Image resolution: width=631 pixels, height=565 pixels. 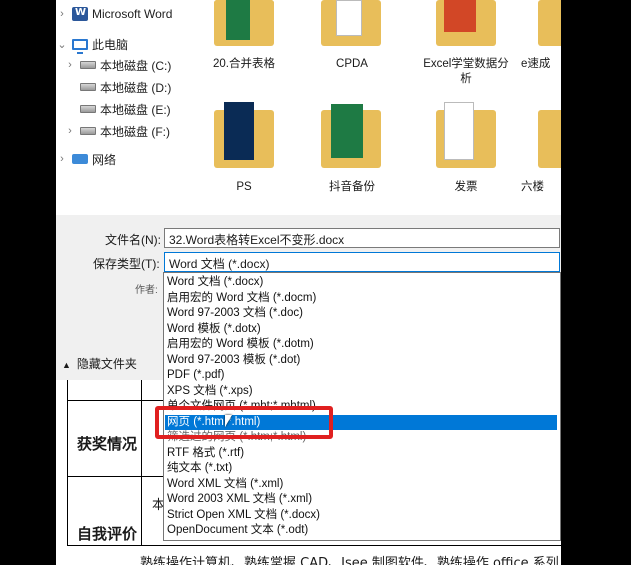 I want to click on dropdown-option: Word 文档 (*.docx), so click(x=361, y=283).